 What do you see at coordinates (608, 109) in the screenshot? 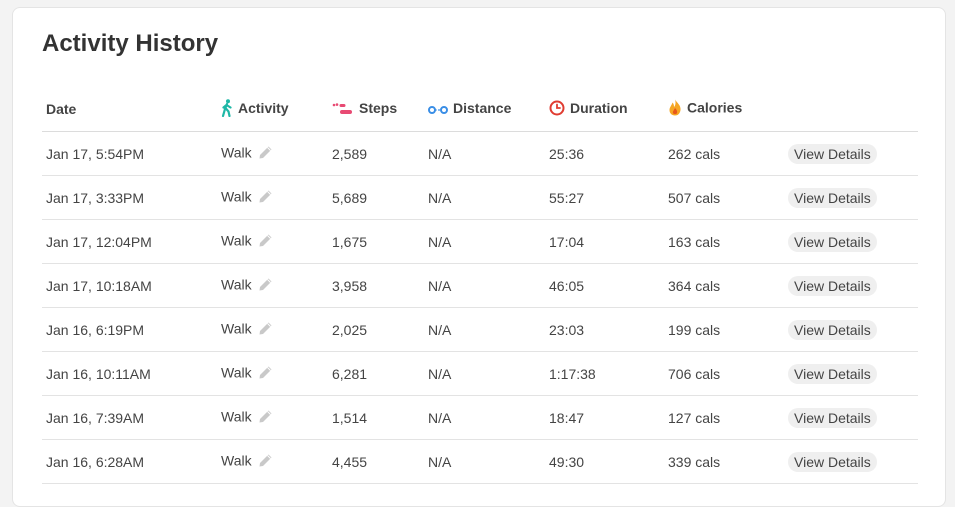
I see `column-header-duration: Duration` at bounding box center [608, 109].